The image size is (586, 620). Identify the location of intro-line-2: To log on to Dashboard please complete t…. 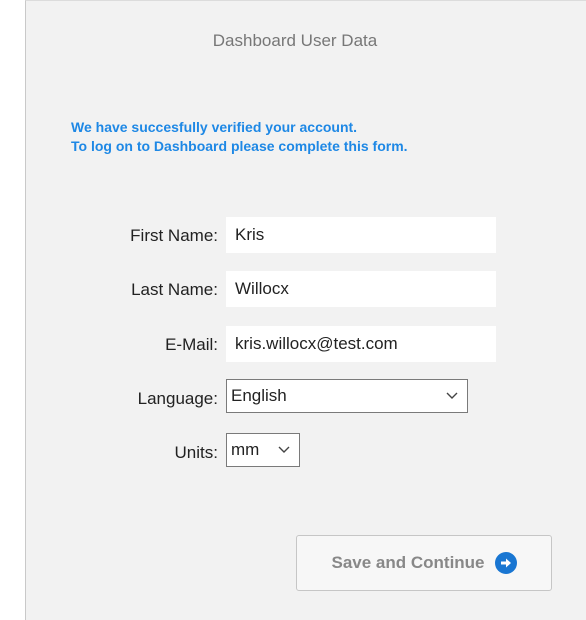
(239, 146).